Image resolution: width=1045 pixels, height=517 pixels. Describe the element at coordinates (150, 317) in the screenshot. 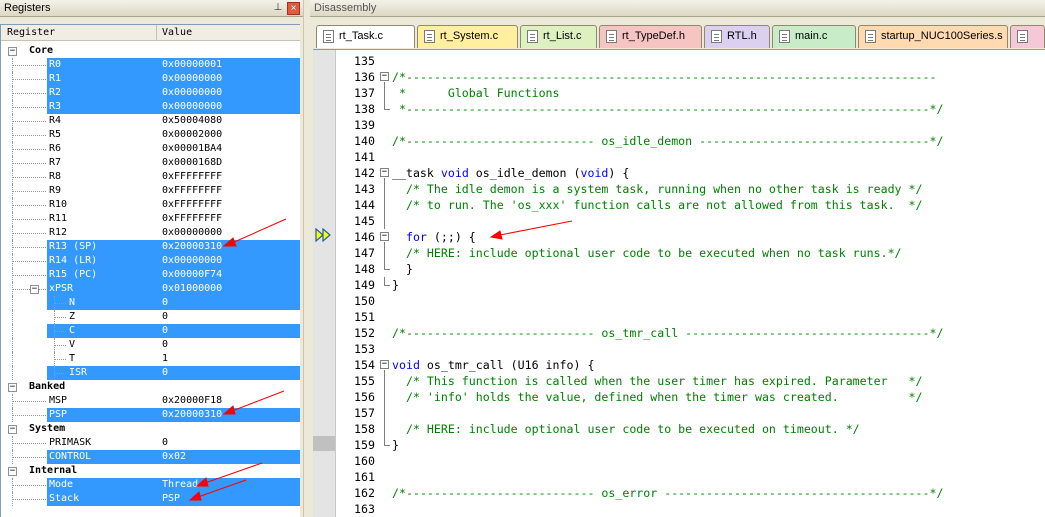

I see `register-row: Z0` at that location.